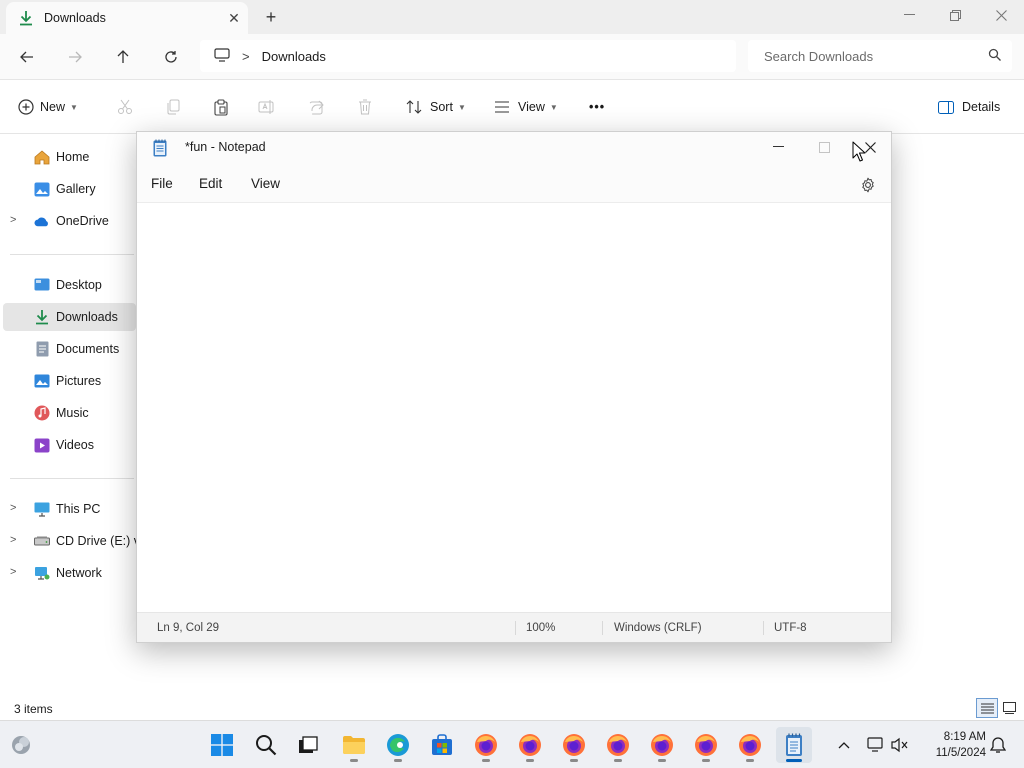 The height and width of the screenshot is (768, 1024). I want to click on sort-button: Sort ▼, so click(436, 107).